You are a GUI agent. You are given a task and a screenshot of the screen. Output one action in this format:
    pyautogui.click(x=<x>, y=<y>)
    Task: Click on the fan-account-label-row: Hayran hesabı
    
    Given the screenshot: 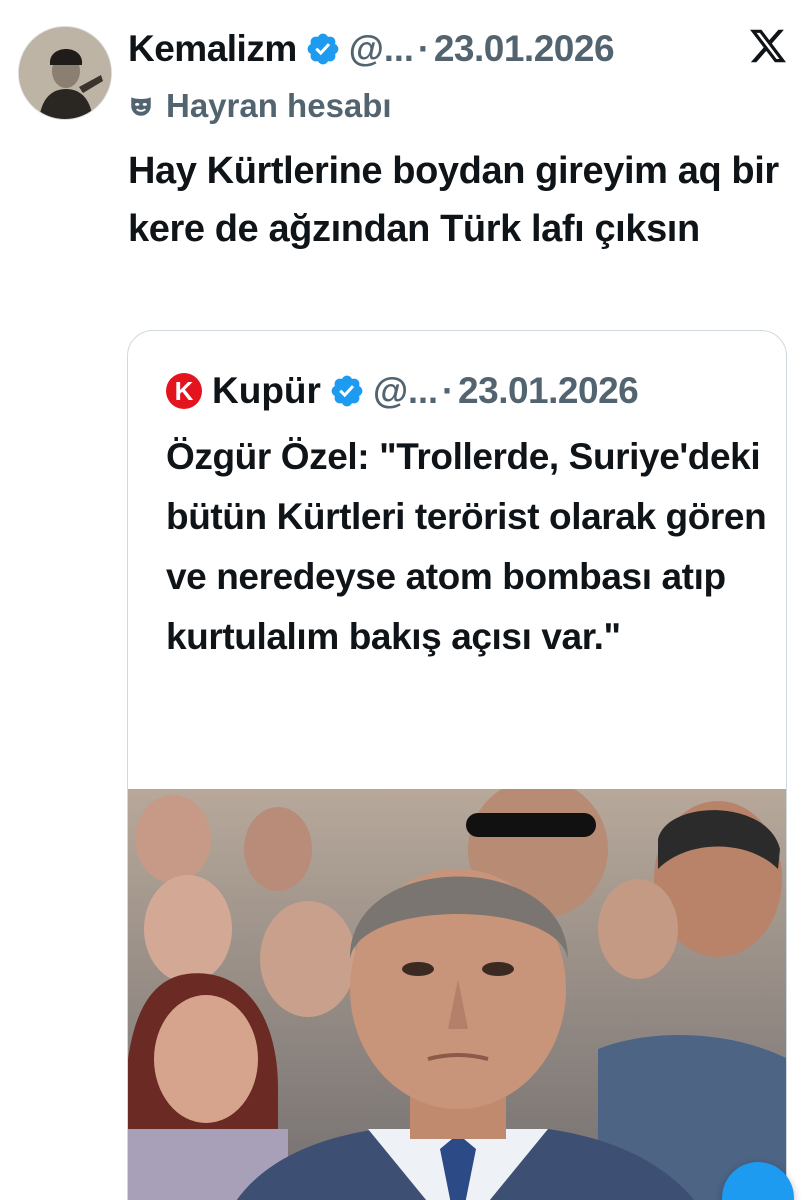 What is the action you would take?
    pyautogui.click(x=260, y=106)
    